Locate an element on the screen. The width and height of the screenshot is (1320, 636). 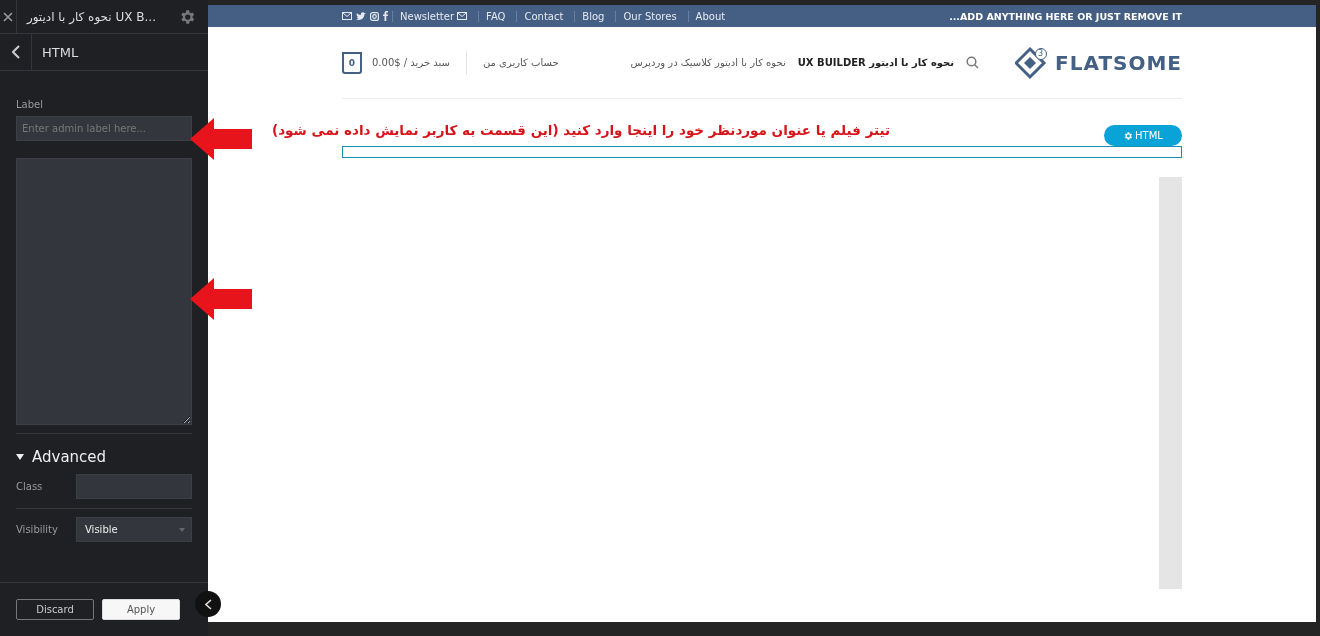
top-bar-link: Our Stores is located at coordinates (649, 16).